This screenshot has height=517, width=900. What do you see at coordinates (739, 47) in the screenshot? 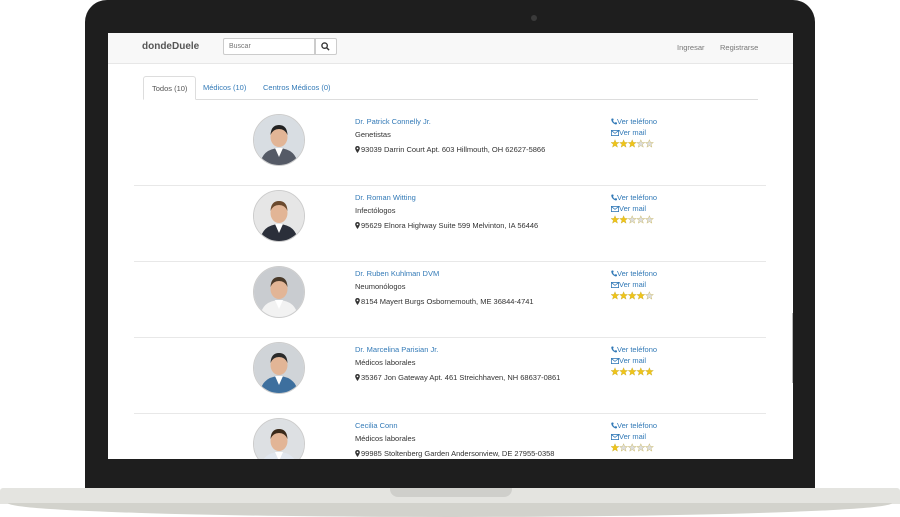
I see `register-link: Registrarse` at bounding box center [739, 47].